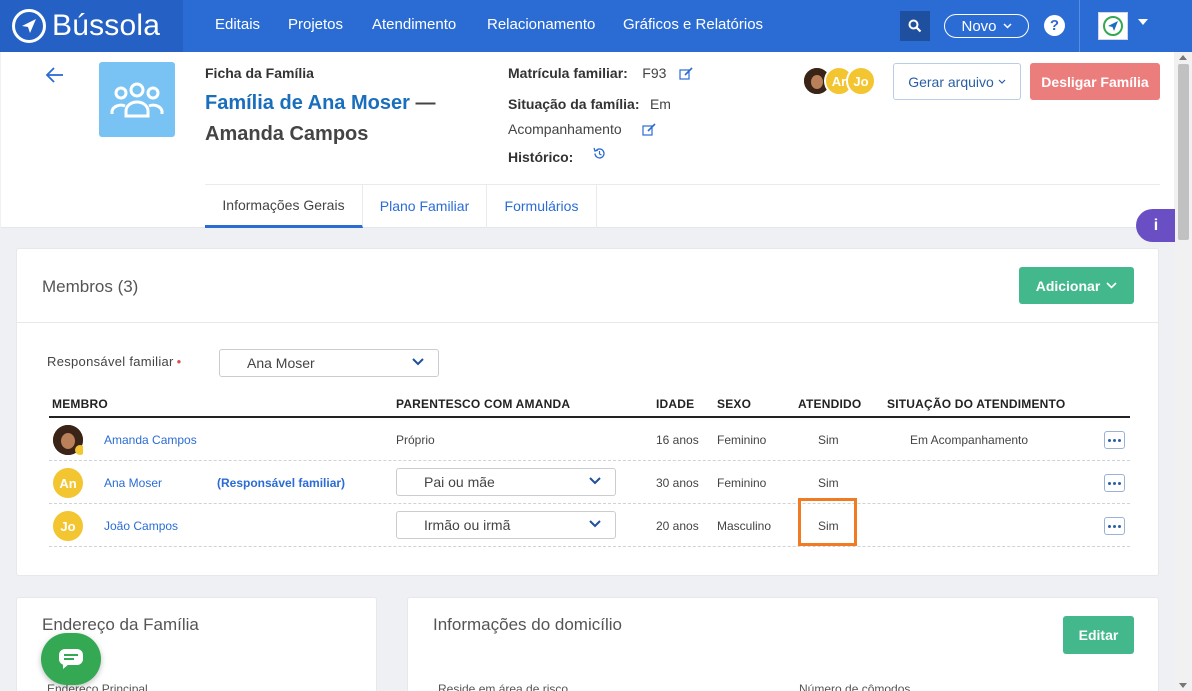  I want to click on col-membro: MEMBRO, so click(80, 404).